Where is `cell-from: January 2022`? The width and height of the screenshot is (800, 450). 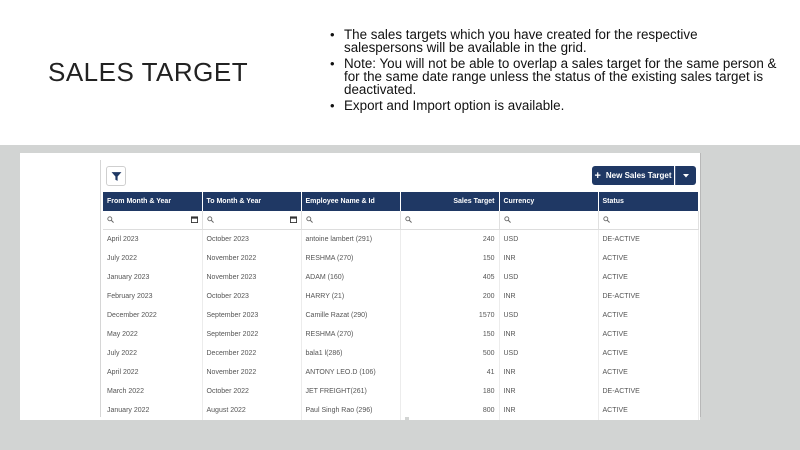
cell-from: January 2022 is located at coordinates (153, 410).